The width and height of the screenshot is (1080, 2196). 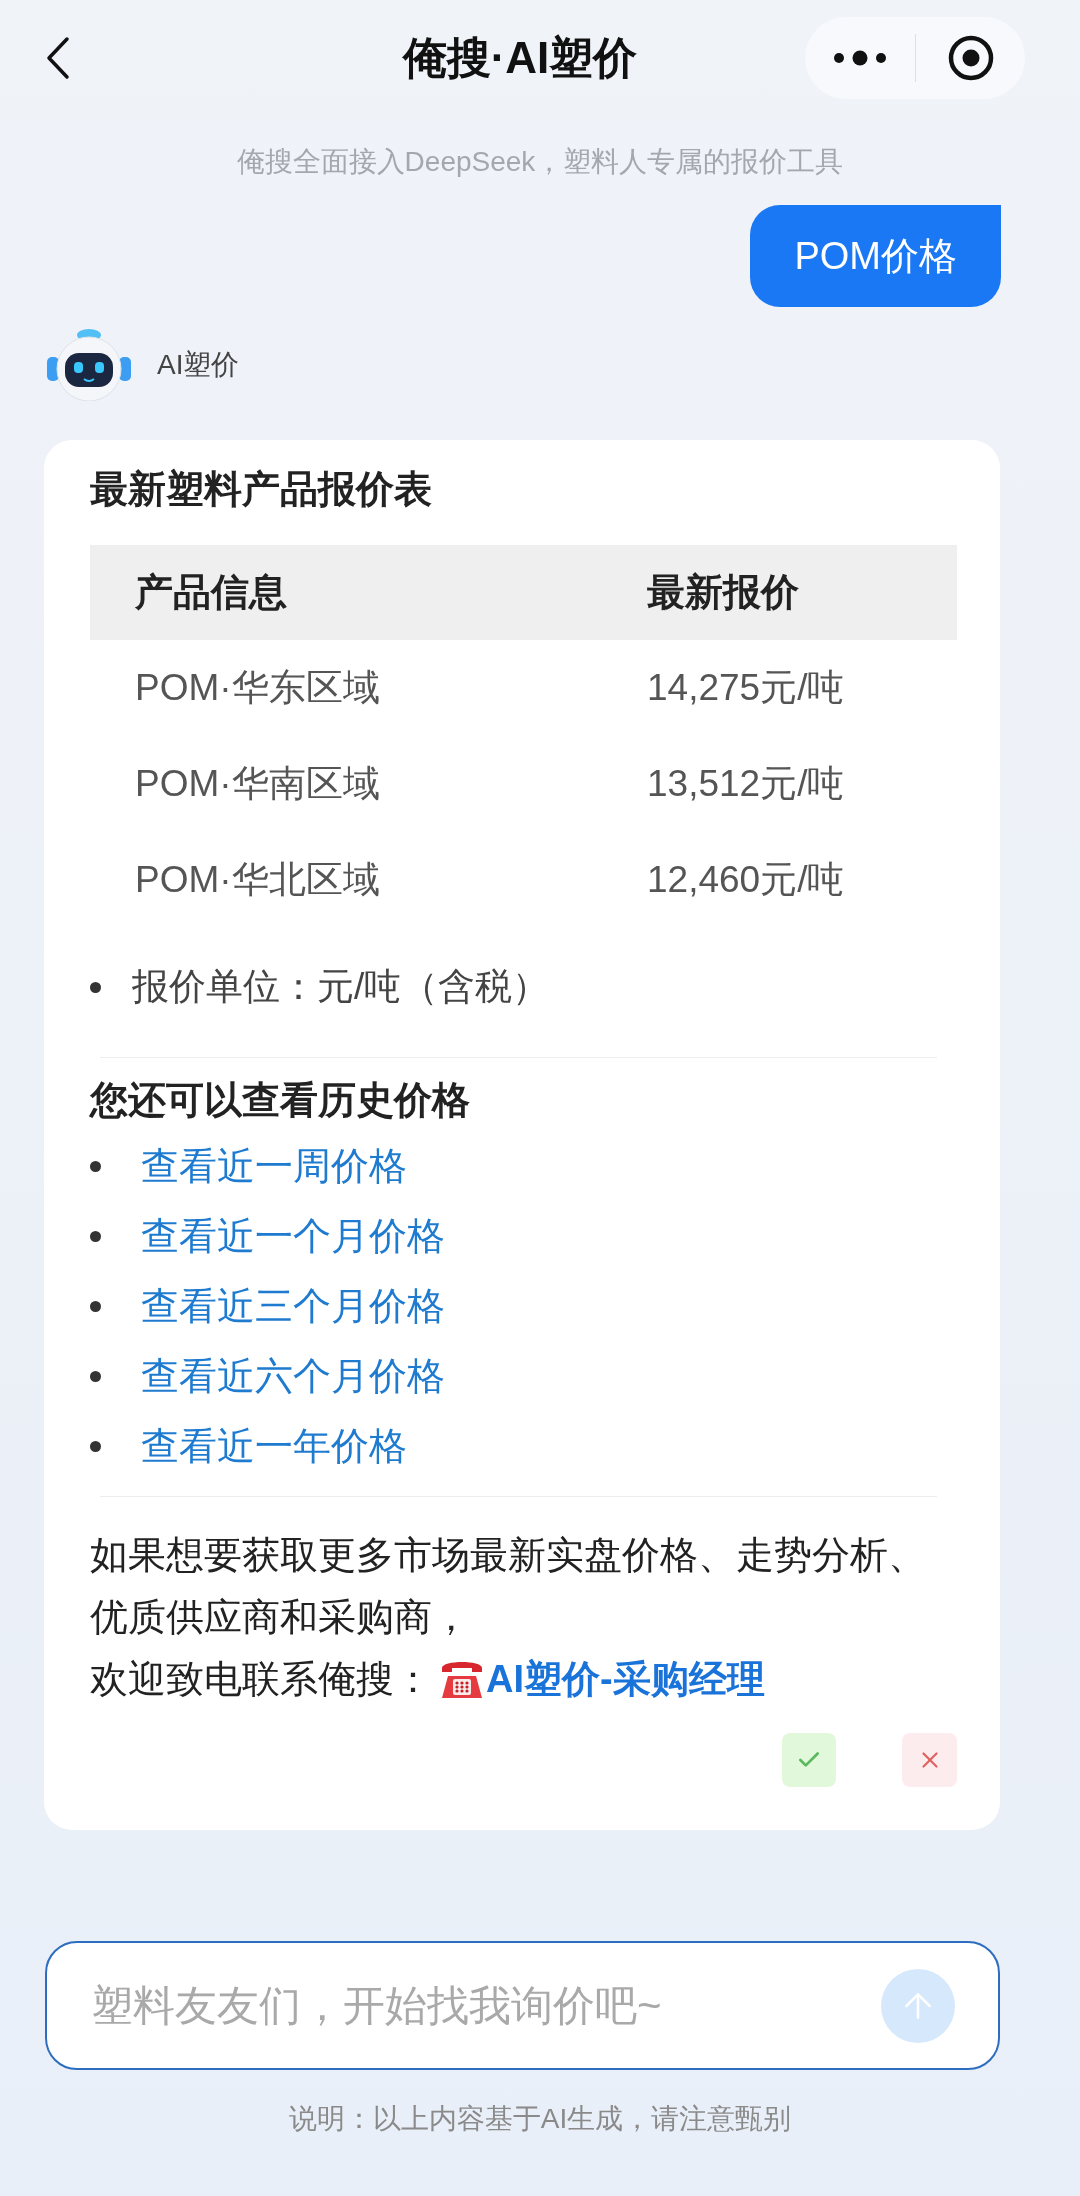 I want to click on column-header: 最新报价, so click(x=723, y=592).